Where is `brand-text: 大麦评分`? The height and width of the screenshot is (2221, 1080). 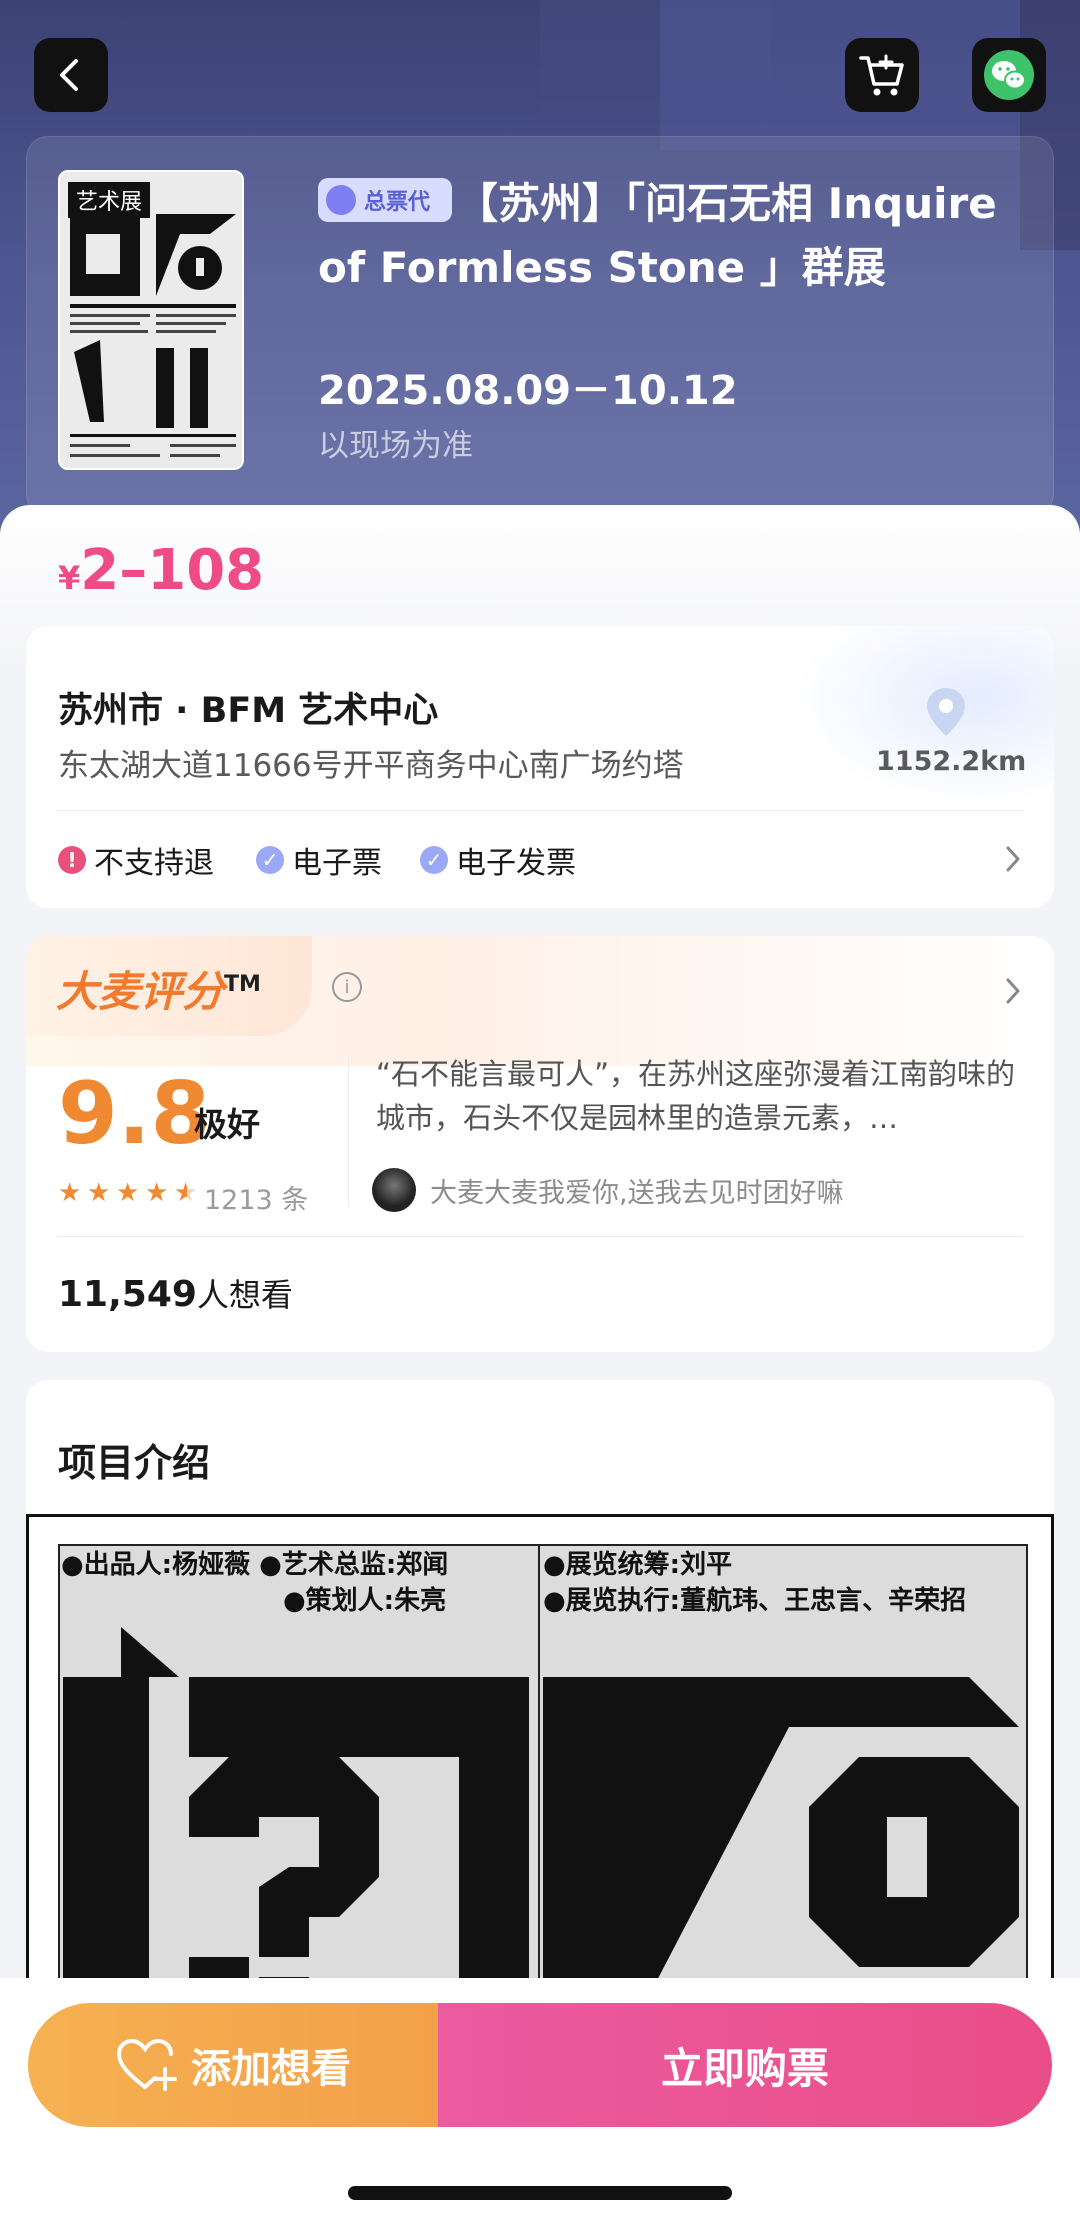 brand-text: 大麦评分 is located at coordinates (140, 991).